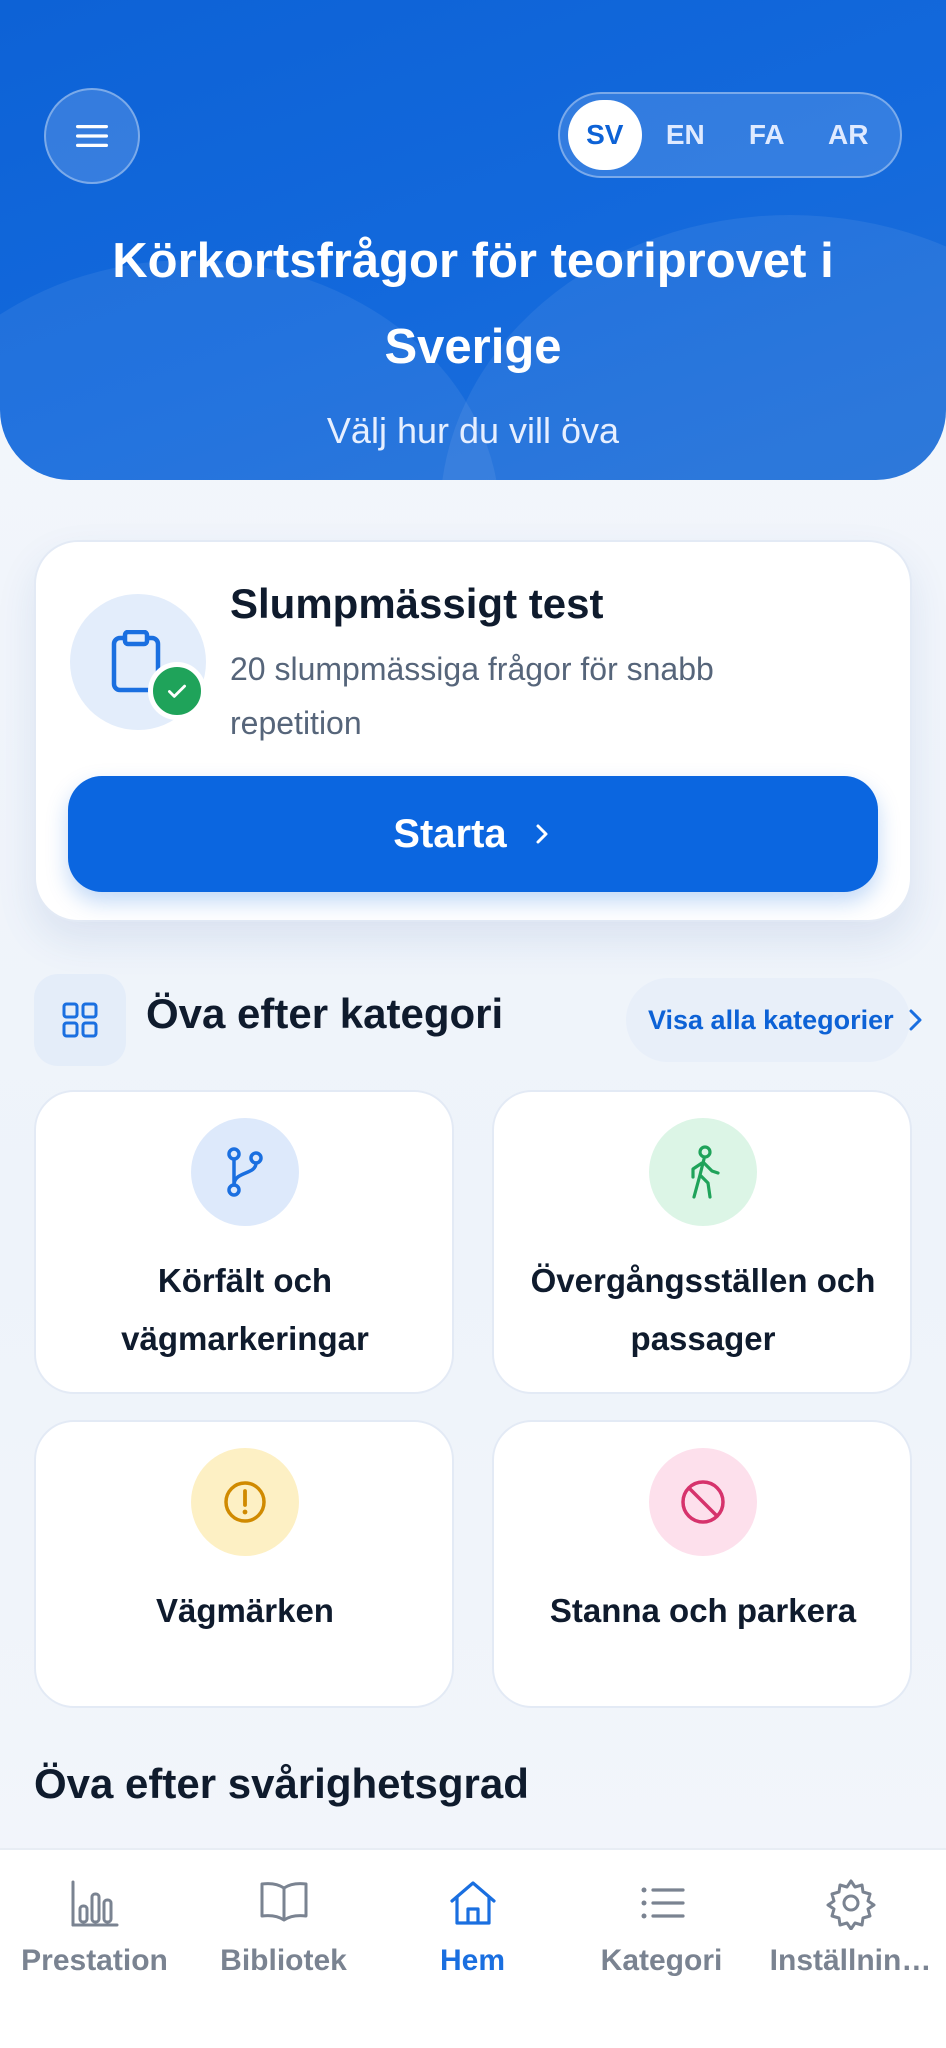  I want to click on random-test-title: Slumpmässigt test, so click(417, 603).